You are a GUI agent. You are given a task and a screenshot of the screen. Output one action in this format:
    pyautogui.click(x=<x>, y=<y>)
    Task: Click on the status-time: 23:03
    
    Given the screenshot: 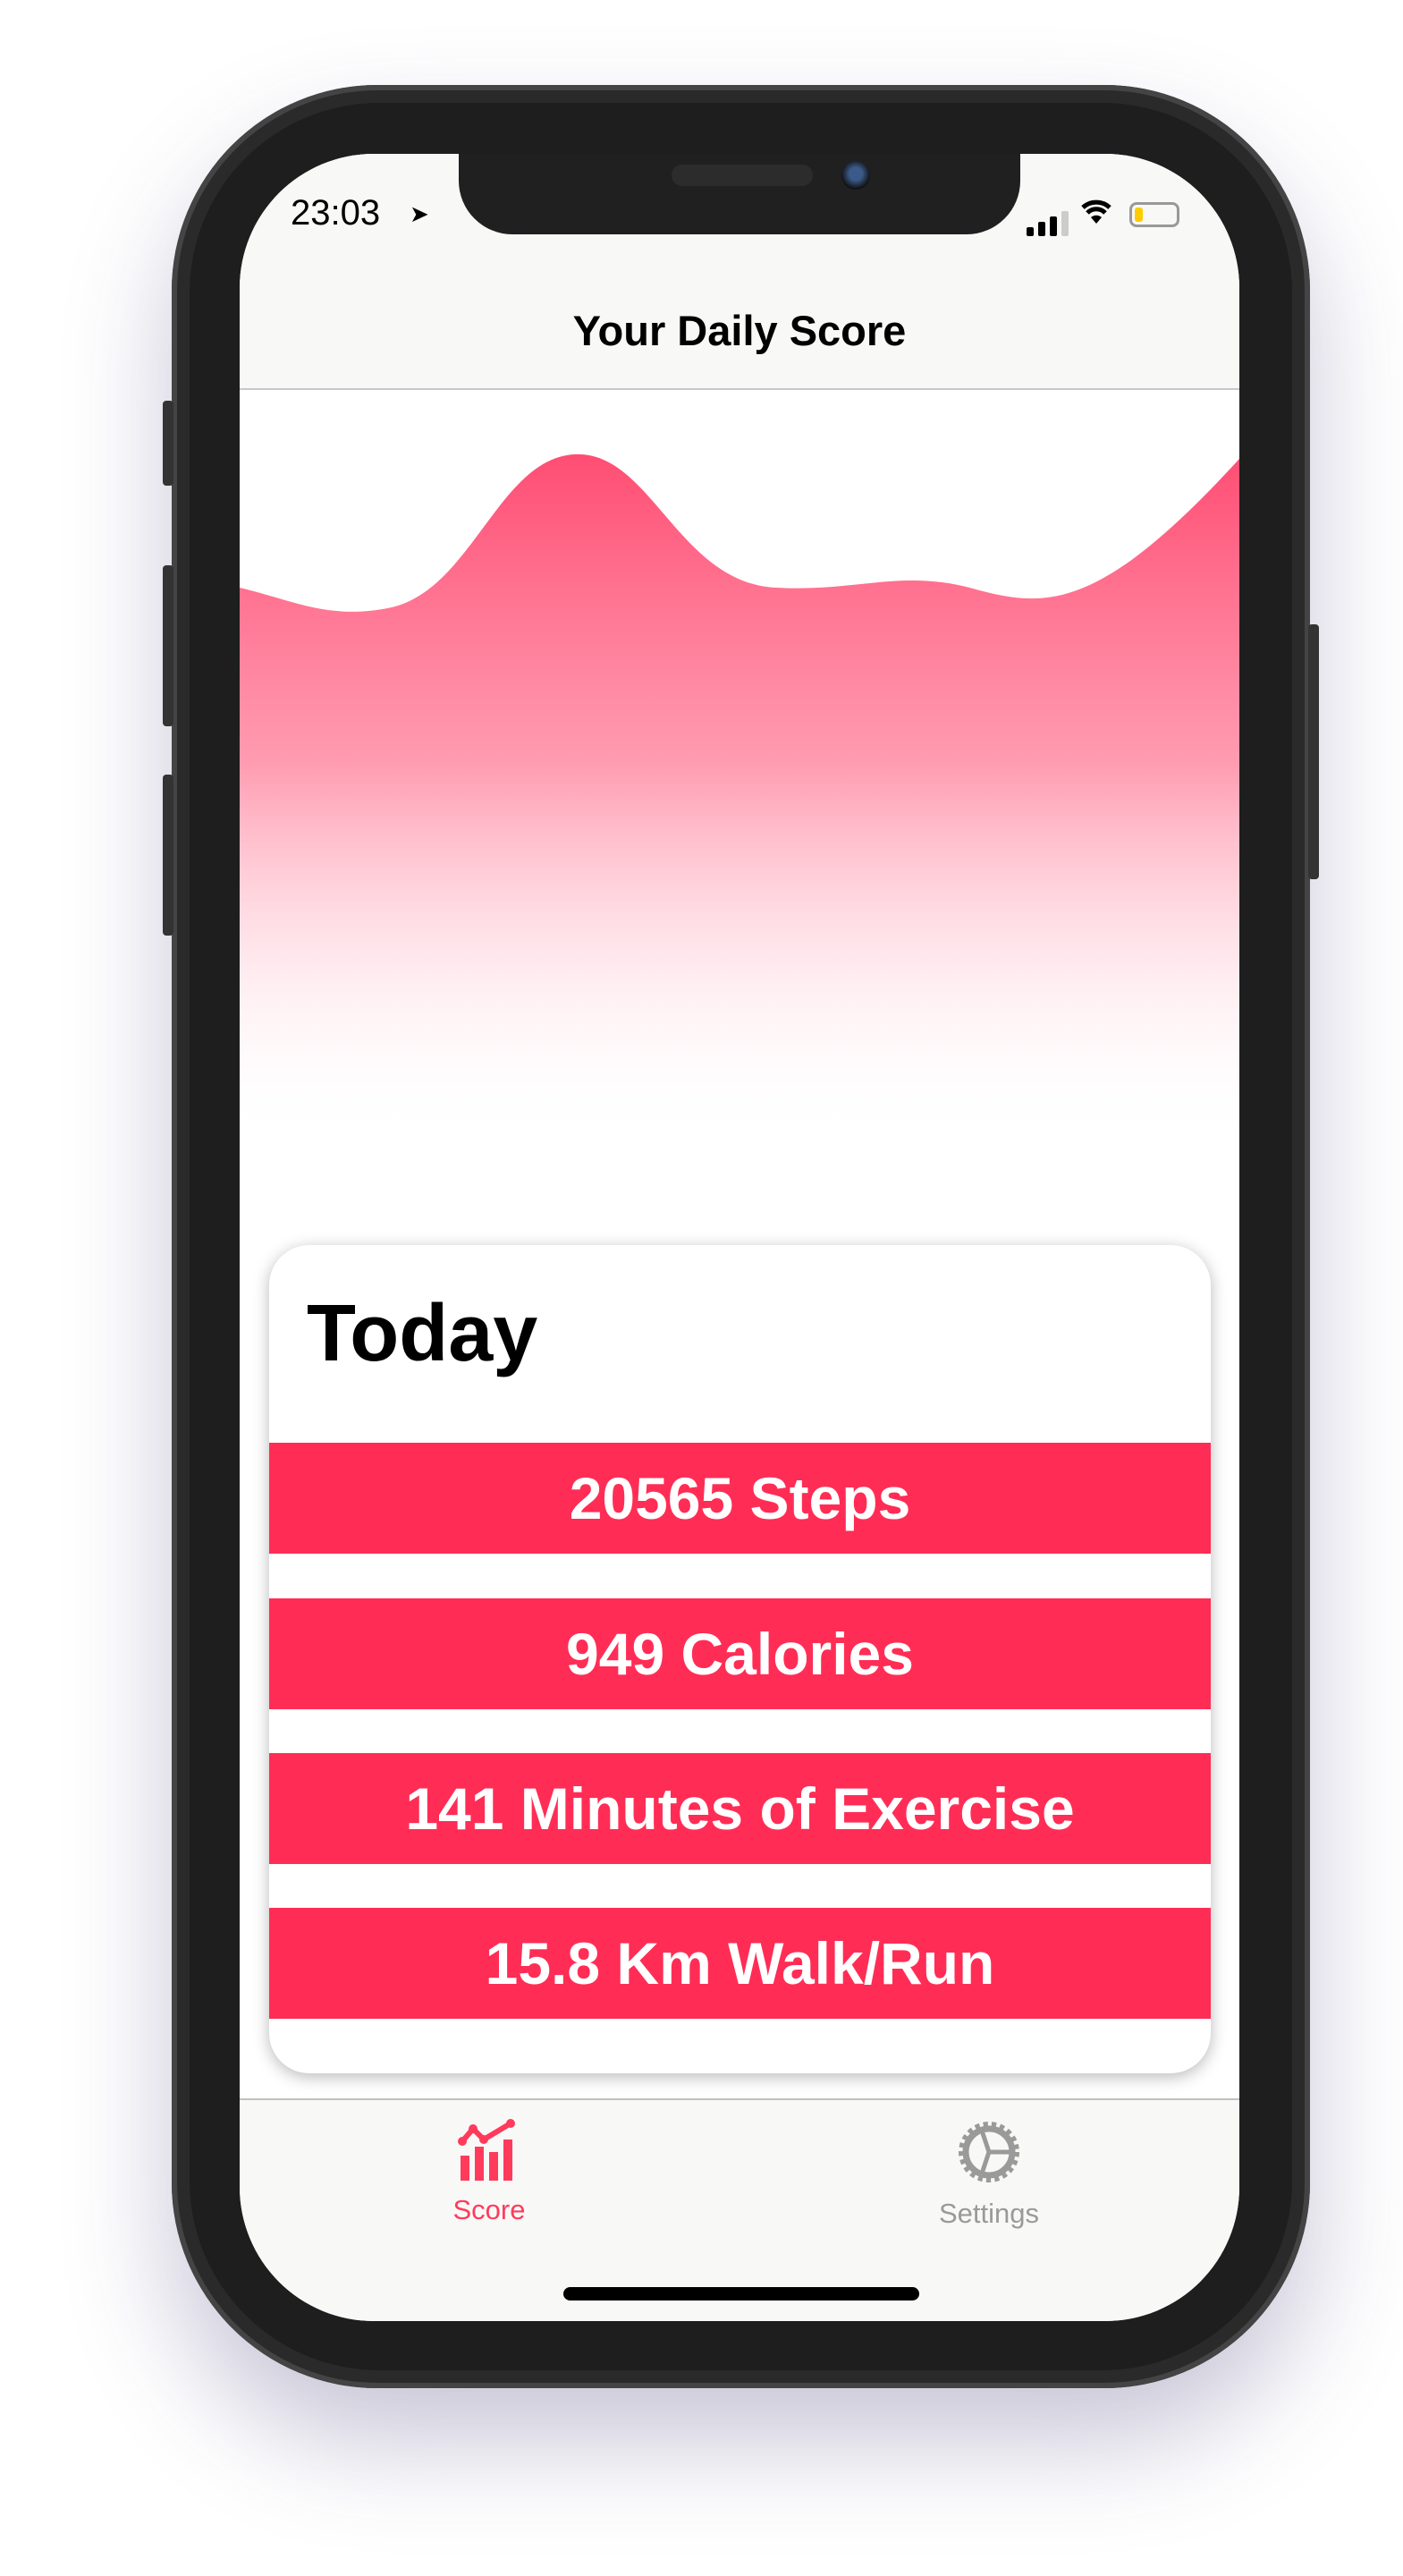 What is the action you would take?
    pyautogui.click(x=336, y=213)
    